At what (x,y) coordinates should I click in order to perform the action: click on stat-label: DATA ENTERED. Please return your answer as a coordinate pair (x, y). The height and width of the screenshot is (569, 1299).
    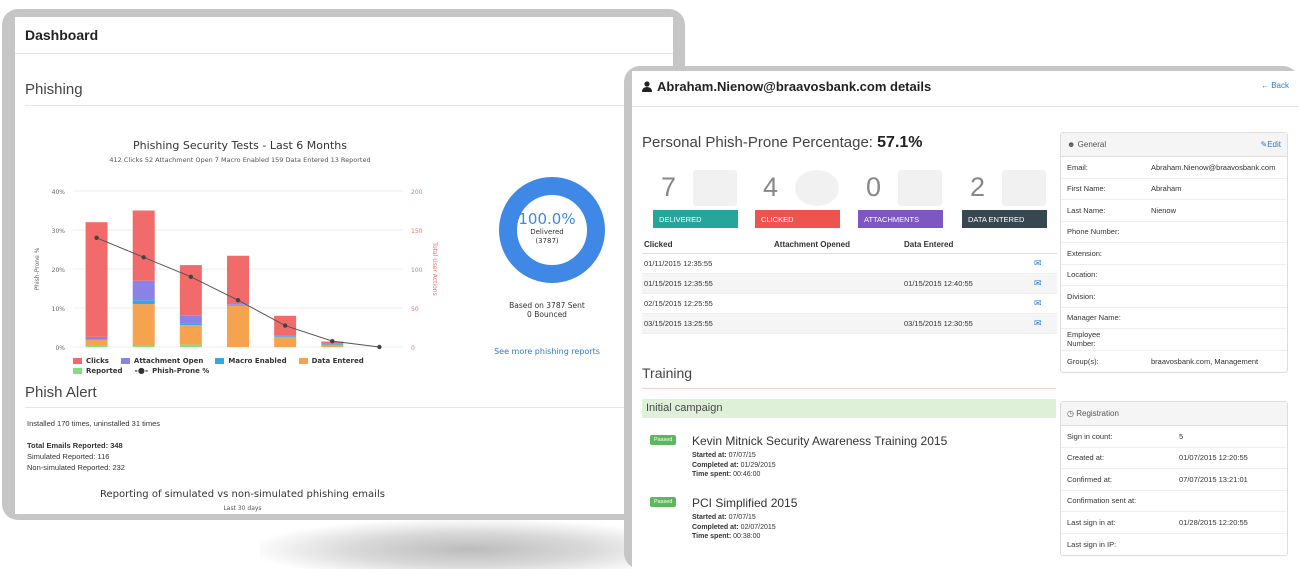
    Looking at the image, I should click on (1004, 219).